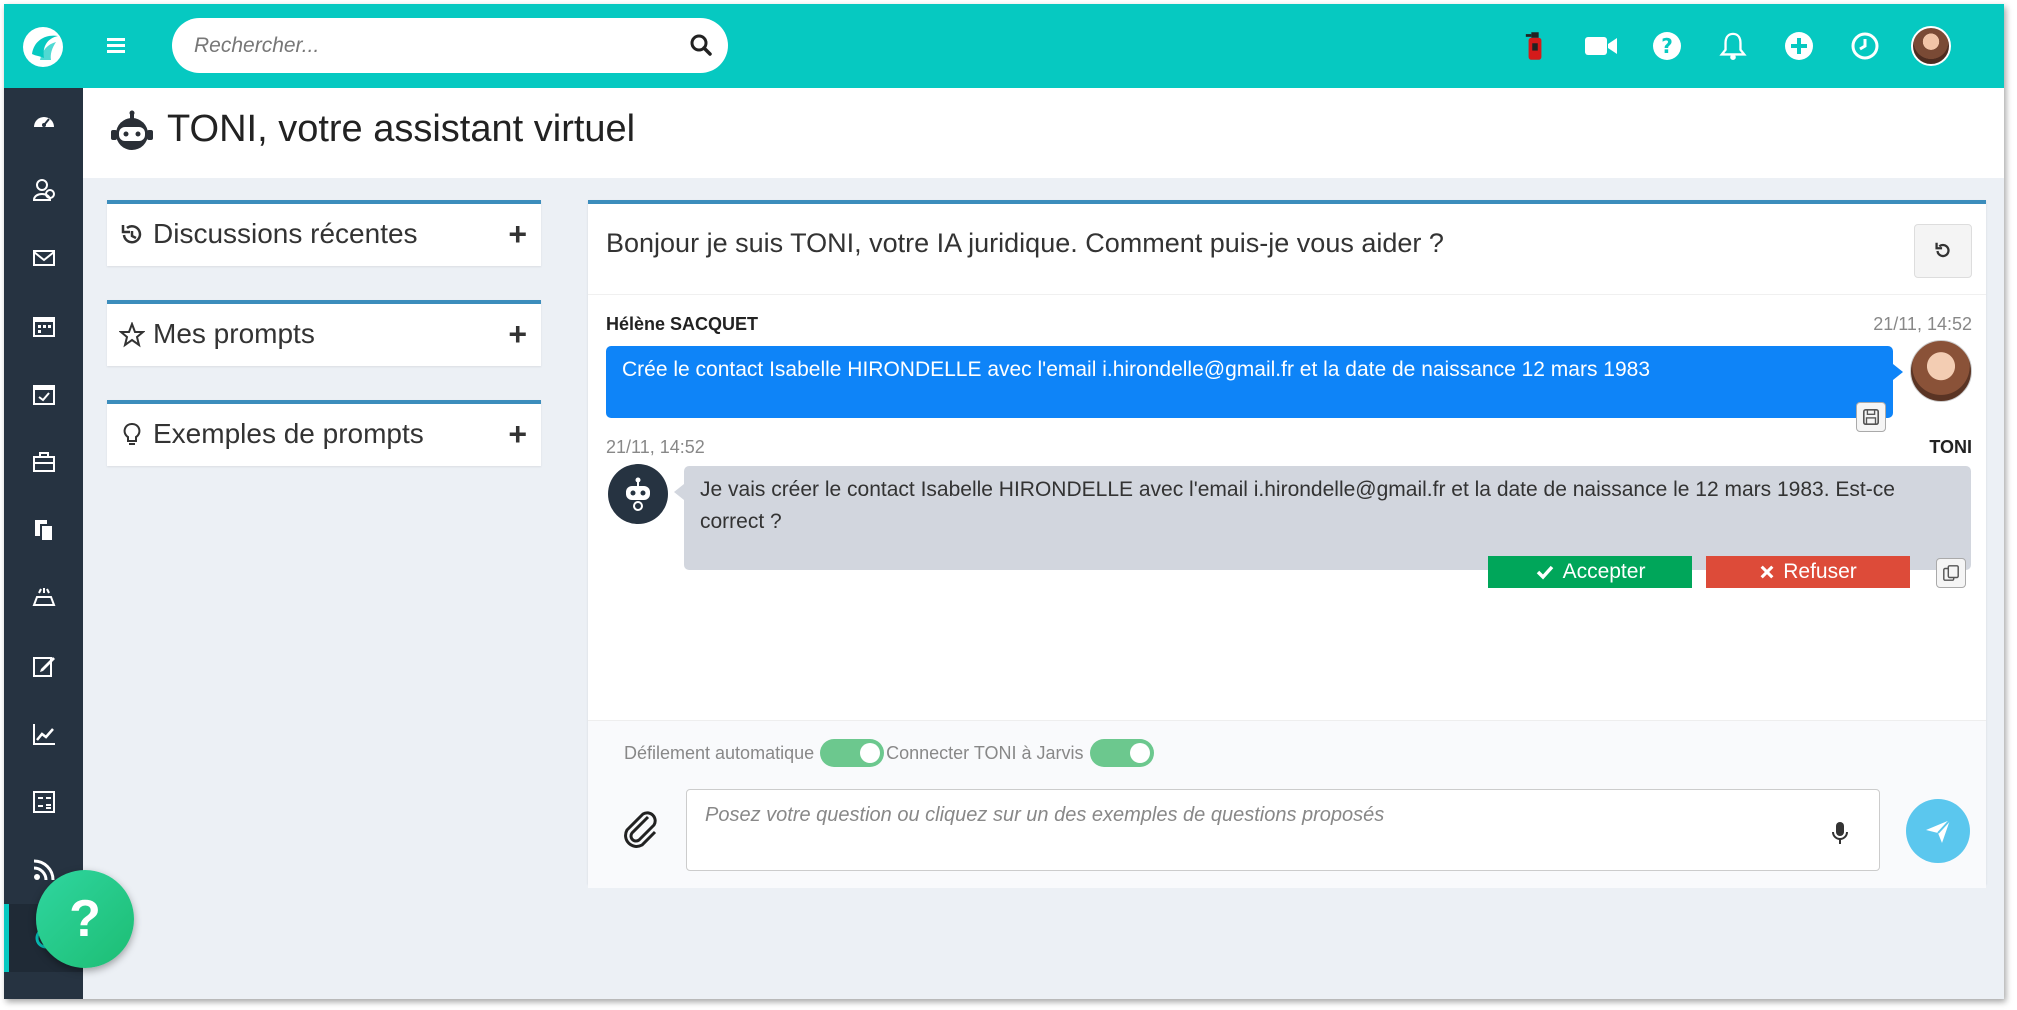  I want to click on panel-my-prompts: Mes prompts +, so click(324, 333).